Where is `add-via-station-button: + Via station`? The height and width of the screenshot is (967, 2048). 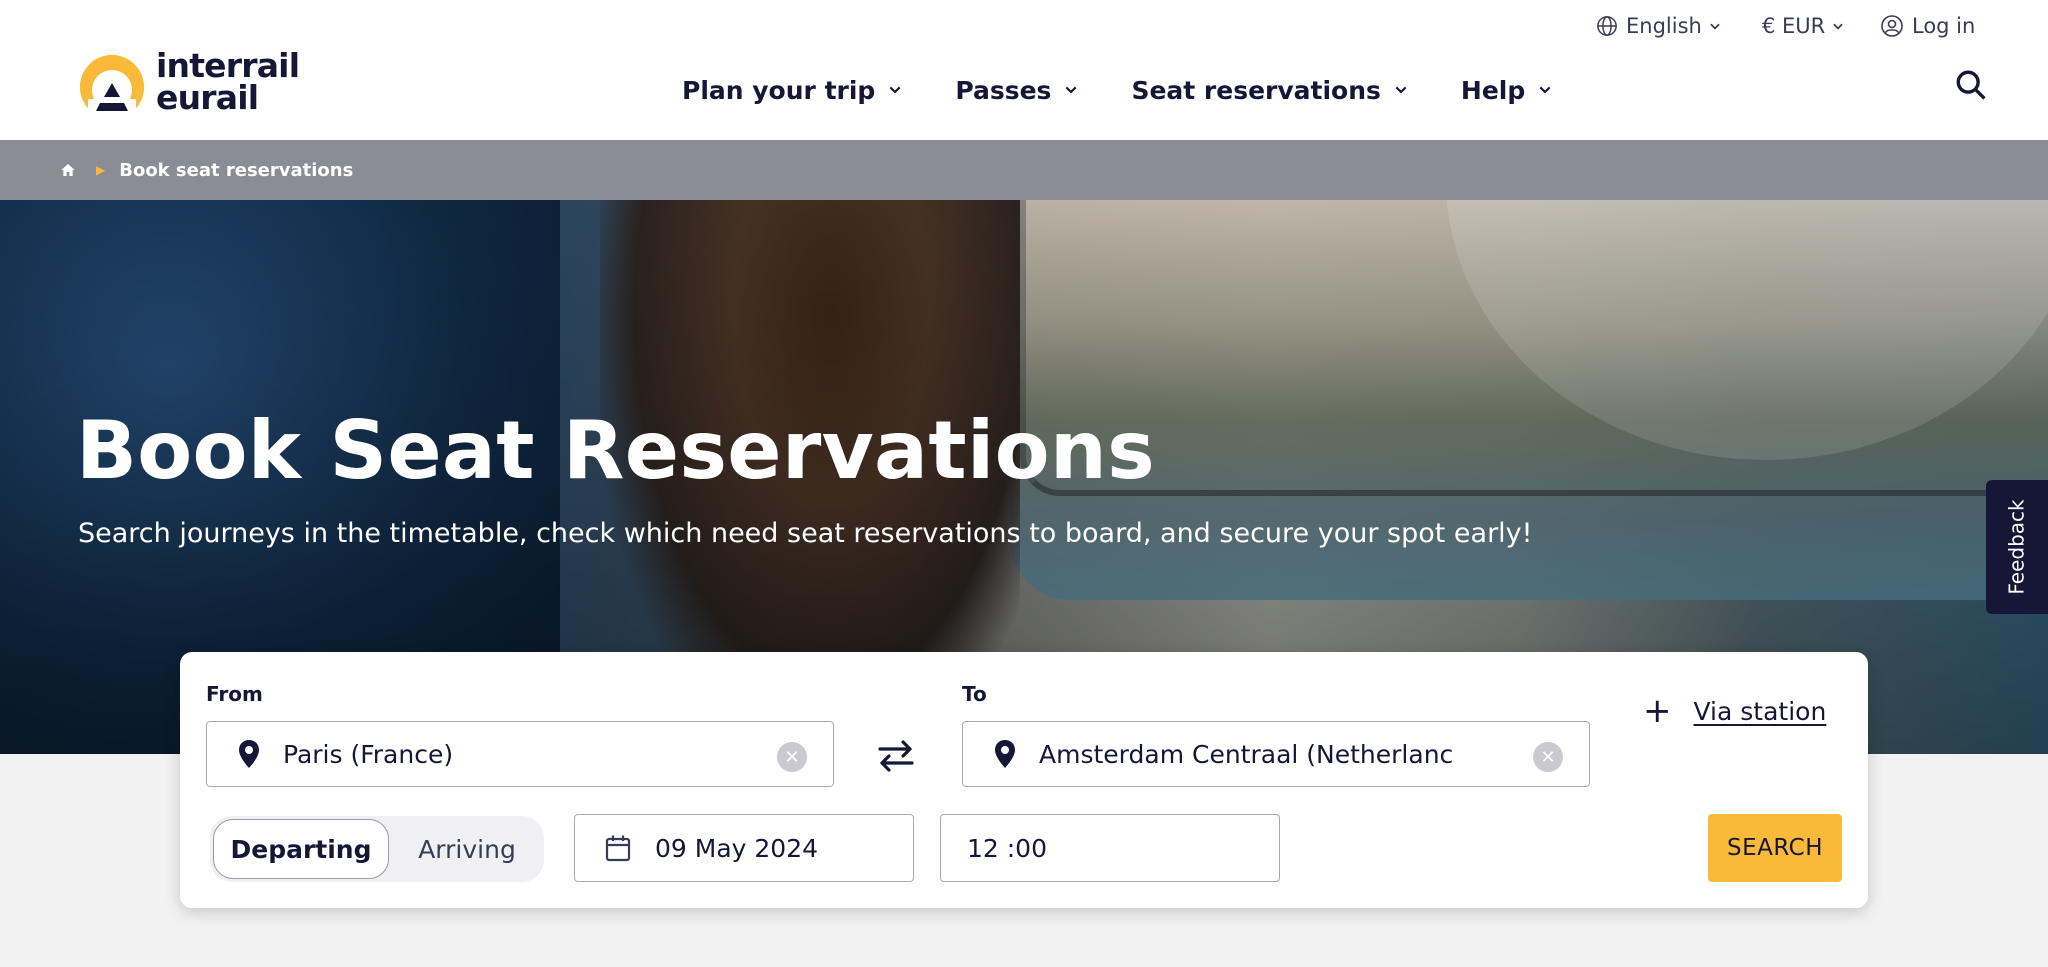 add-via-station-button: + Via station is located at coordinates (1735, 711).